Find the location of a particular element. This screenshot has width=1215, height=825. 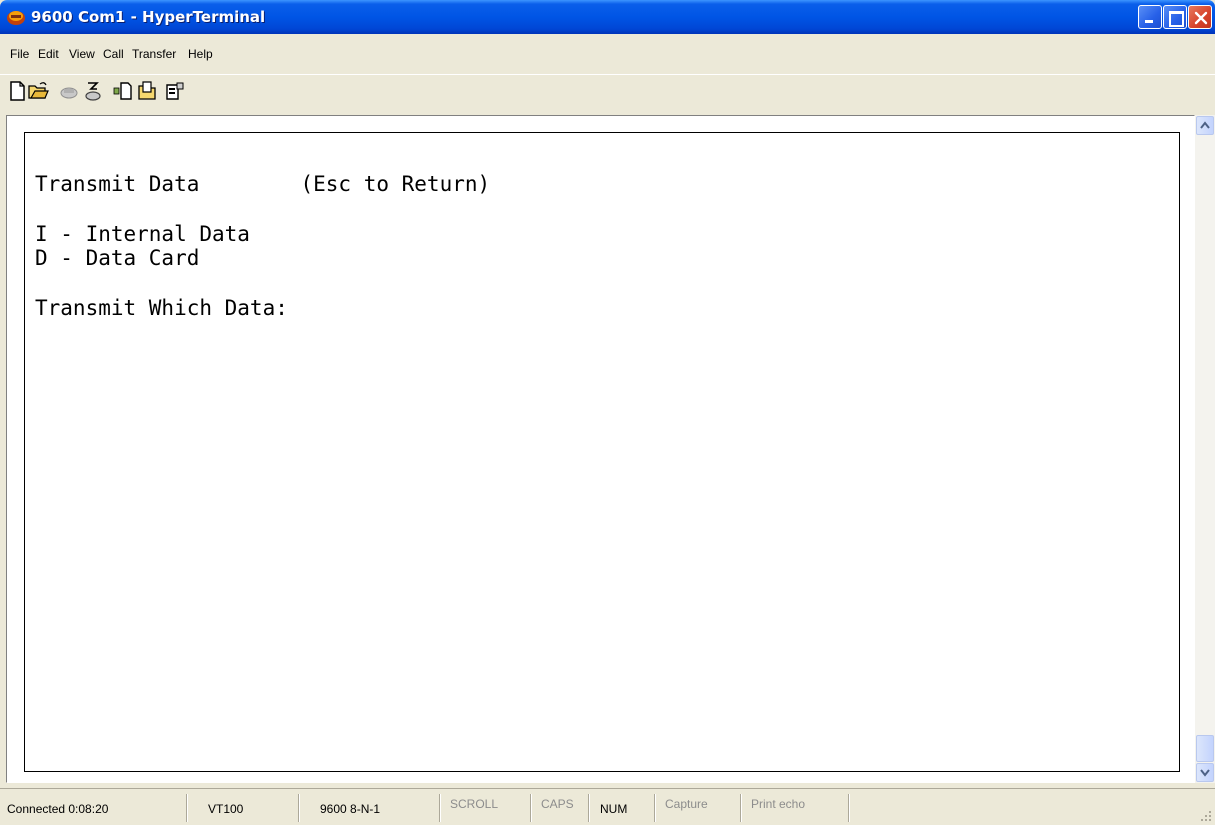

status-scroll: SCROLL is located at coordinates (474, 804).